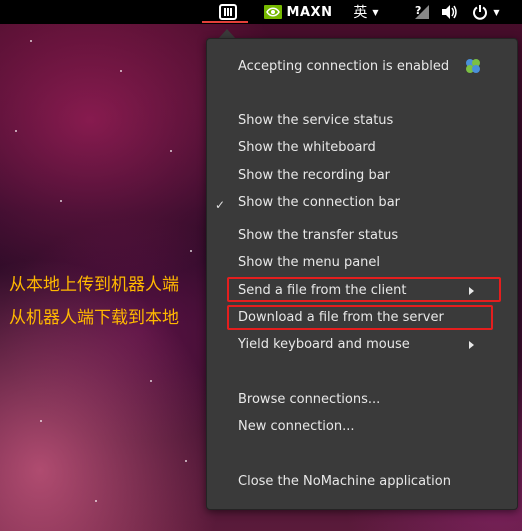  Describe the element at coordinates (309, 263) in the screenshot. I see `menu-item-menu-panel: Show the menu panel` at that location.